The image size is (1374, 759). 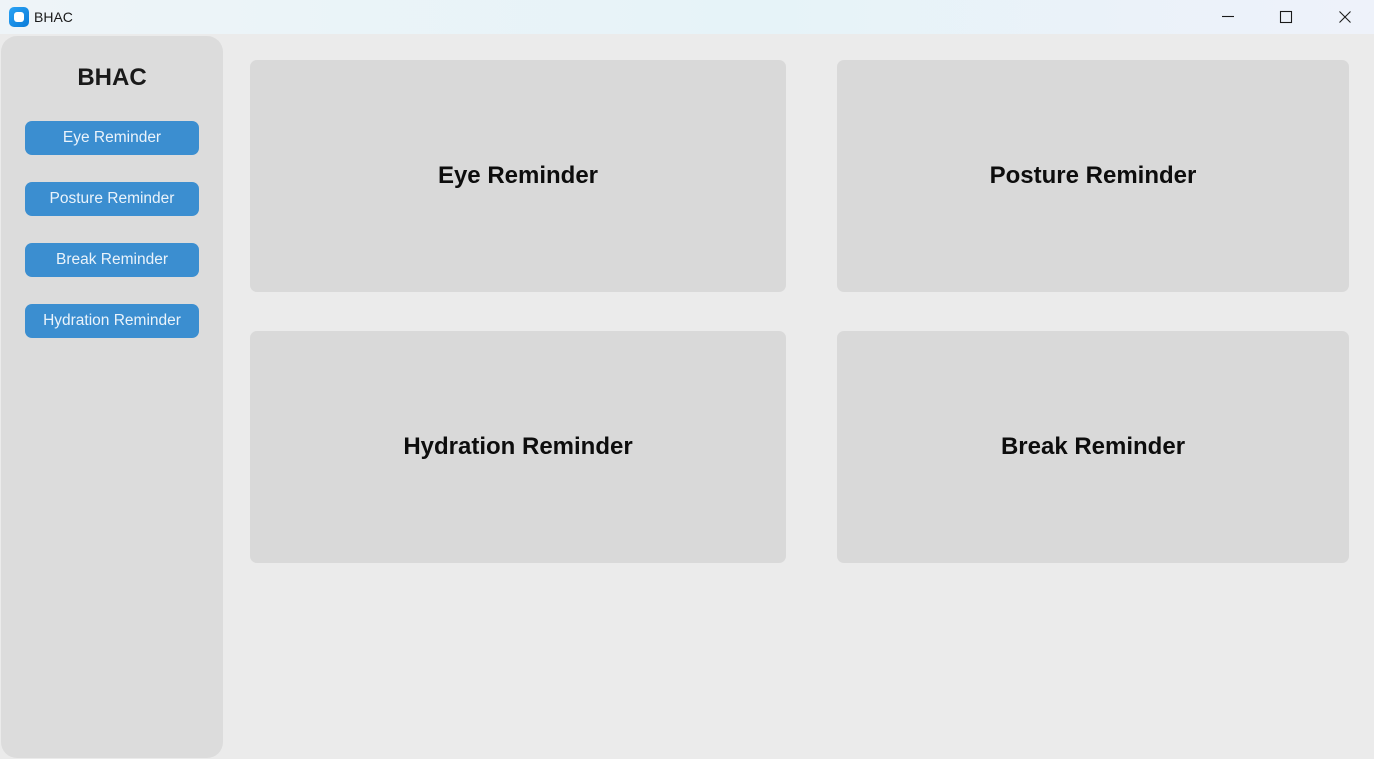 What do you see at coordinates (19, 17) in the screenshot?
I see `app-icon` at bounding box center [19, 17].